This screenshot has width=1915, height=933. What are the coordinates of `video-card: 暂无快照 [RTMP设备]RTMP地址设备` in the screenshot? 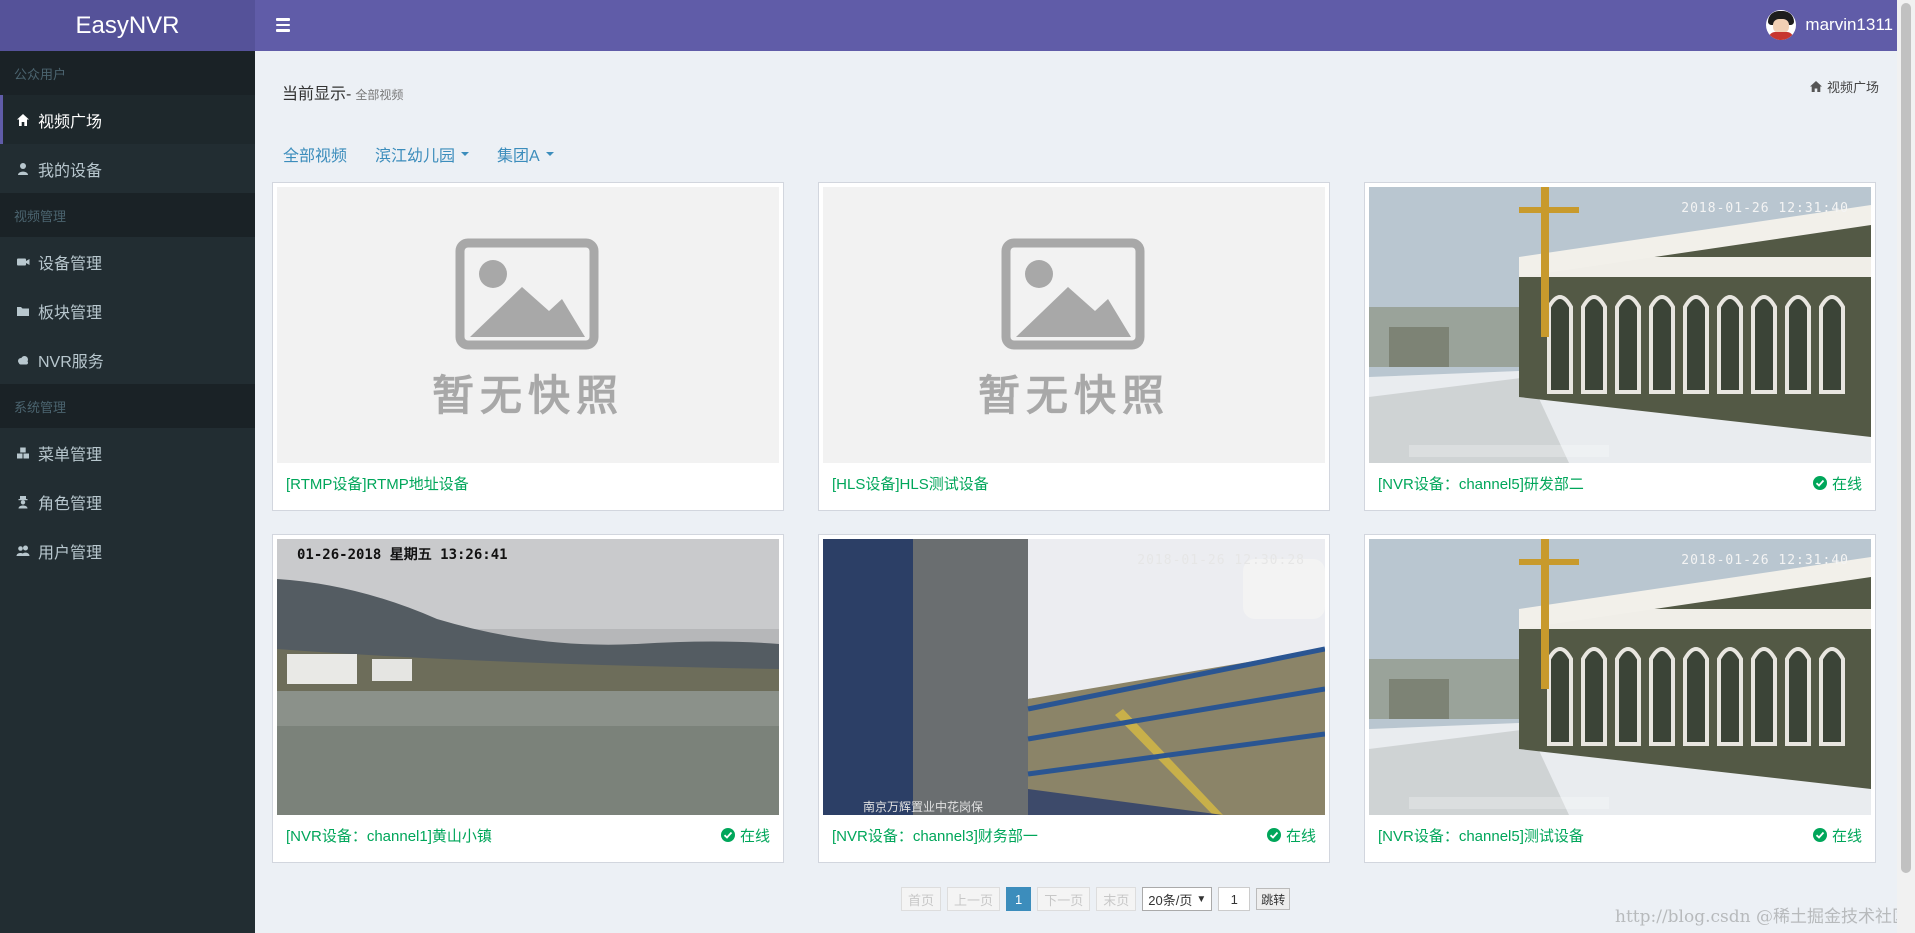 It's located at (528, 346).